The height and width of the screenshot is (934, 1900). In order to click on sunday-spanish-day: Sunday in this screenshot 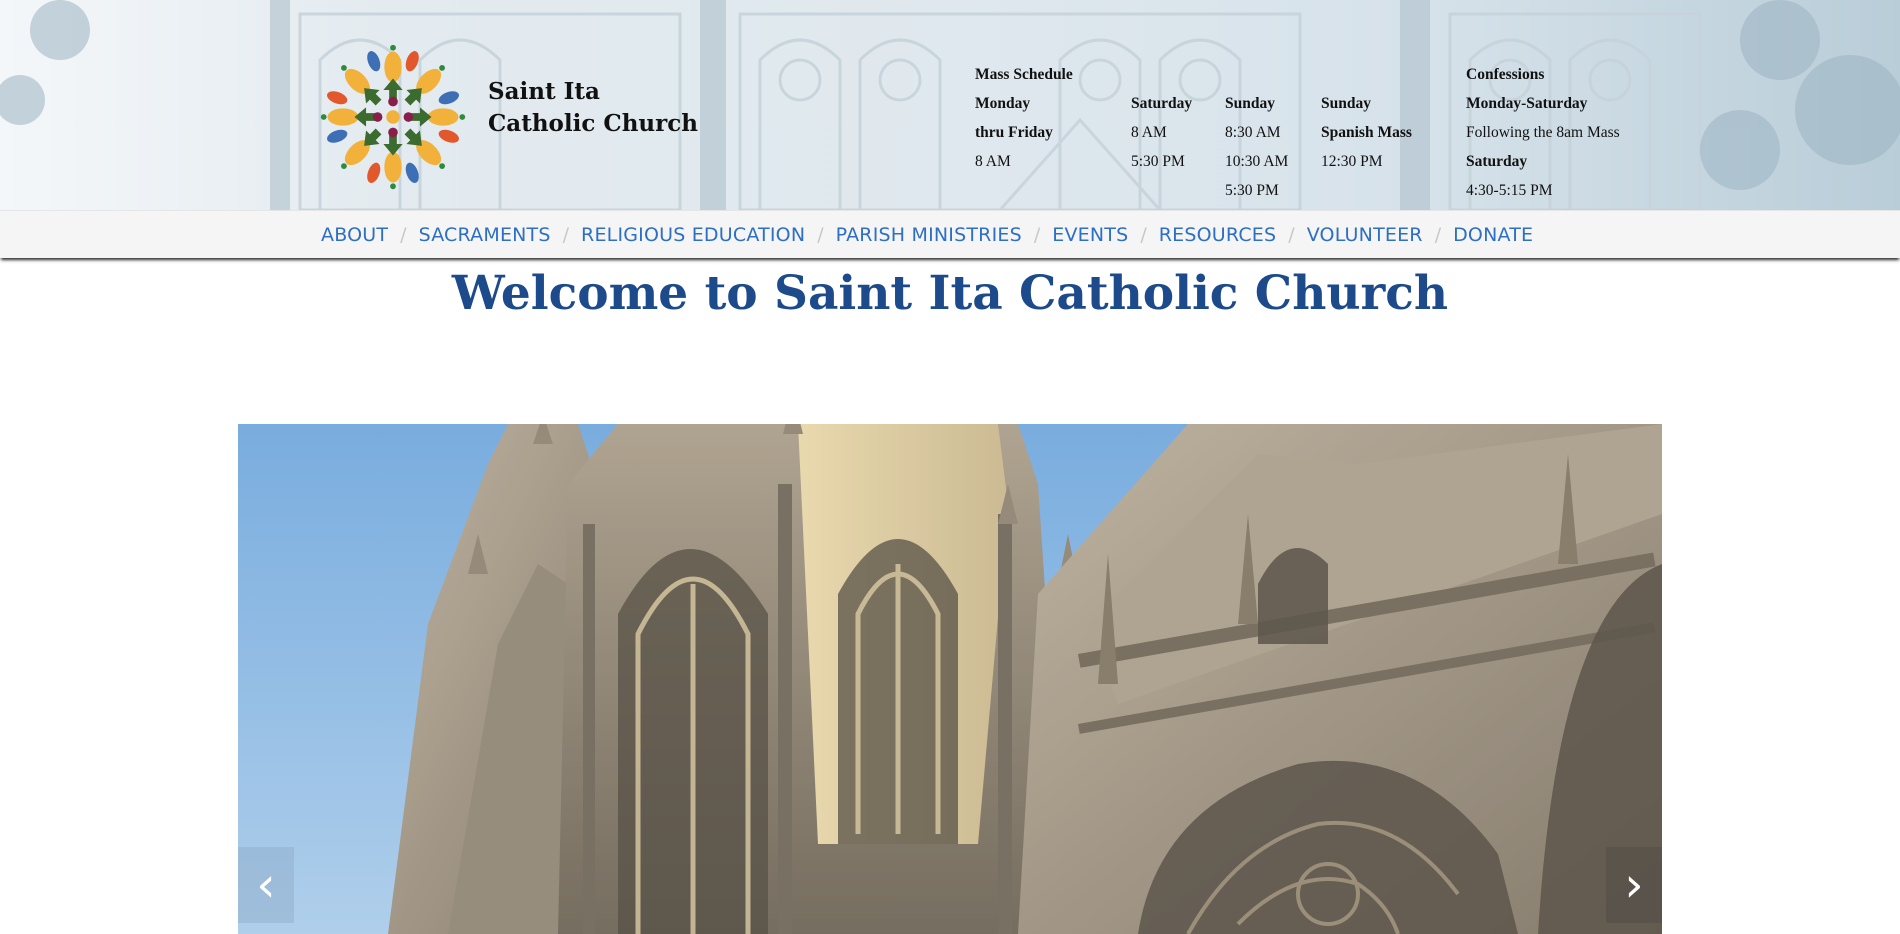, I will do `click(1346, 103)`.